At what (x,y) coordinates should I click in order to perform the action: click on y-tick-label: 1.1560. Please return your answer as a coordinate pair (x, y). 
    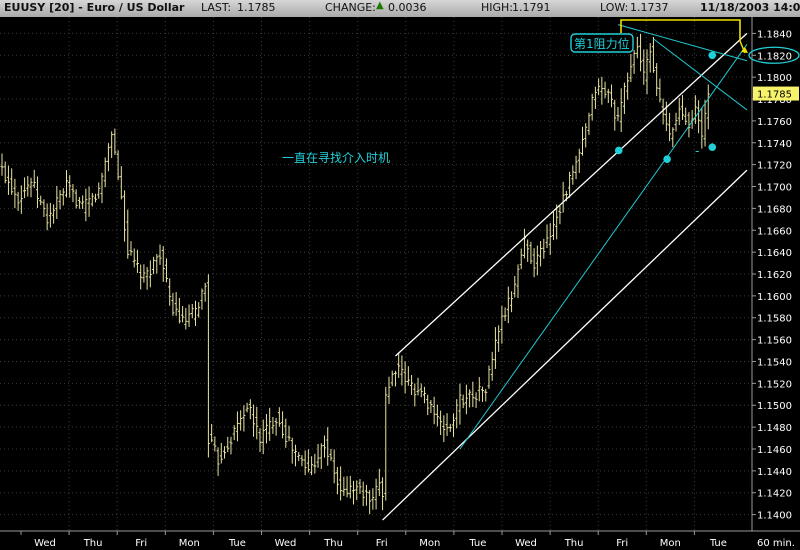
    Looking at the image, I should click on (774, 341).